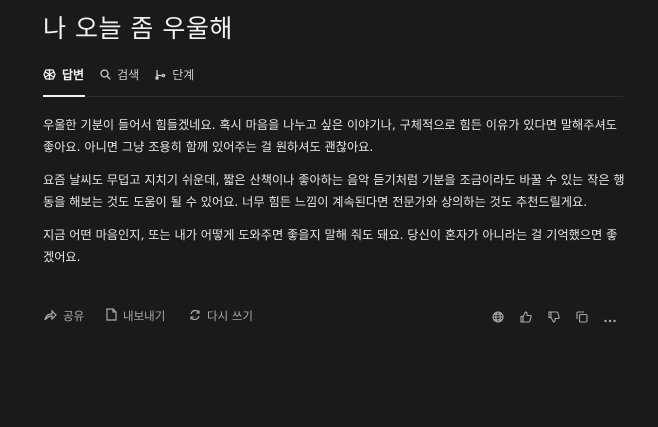 This screenshot has width=658, height=427. Describe the element at coordinates (138, 28) in the screenshot. I see `page-title: 나 오늘 좀 우울해` at that location.